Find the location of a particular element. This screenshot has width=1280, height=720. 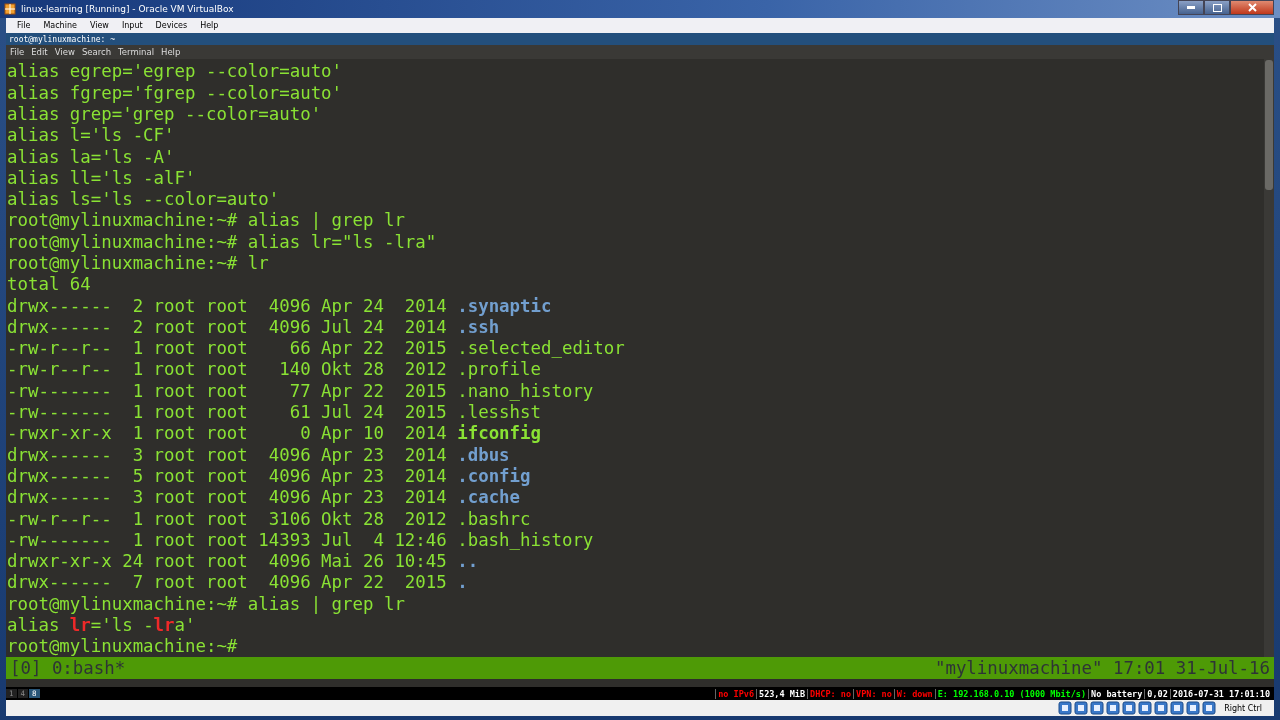

status-item: E: 192.168.0.10 (1000 Mbit/s) is located at coordinates (1010, 693).